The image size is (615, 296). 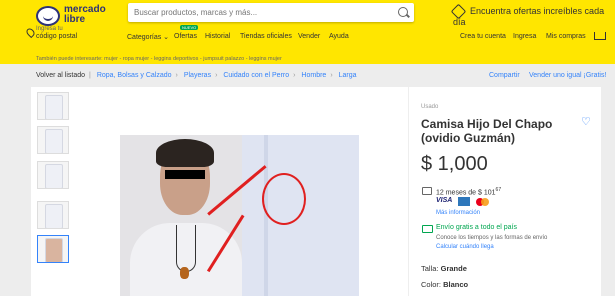 I want to click on annotation-circle, so click(x=284, y=199).